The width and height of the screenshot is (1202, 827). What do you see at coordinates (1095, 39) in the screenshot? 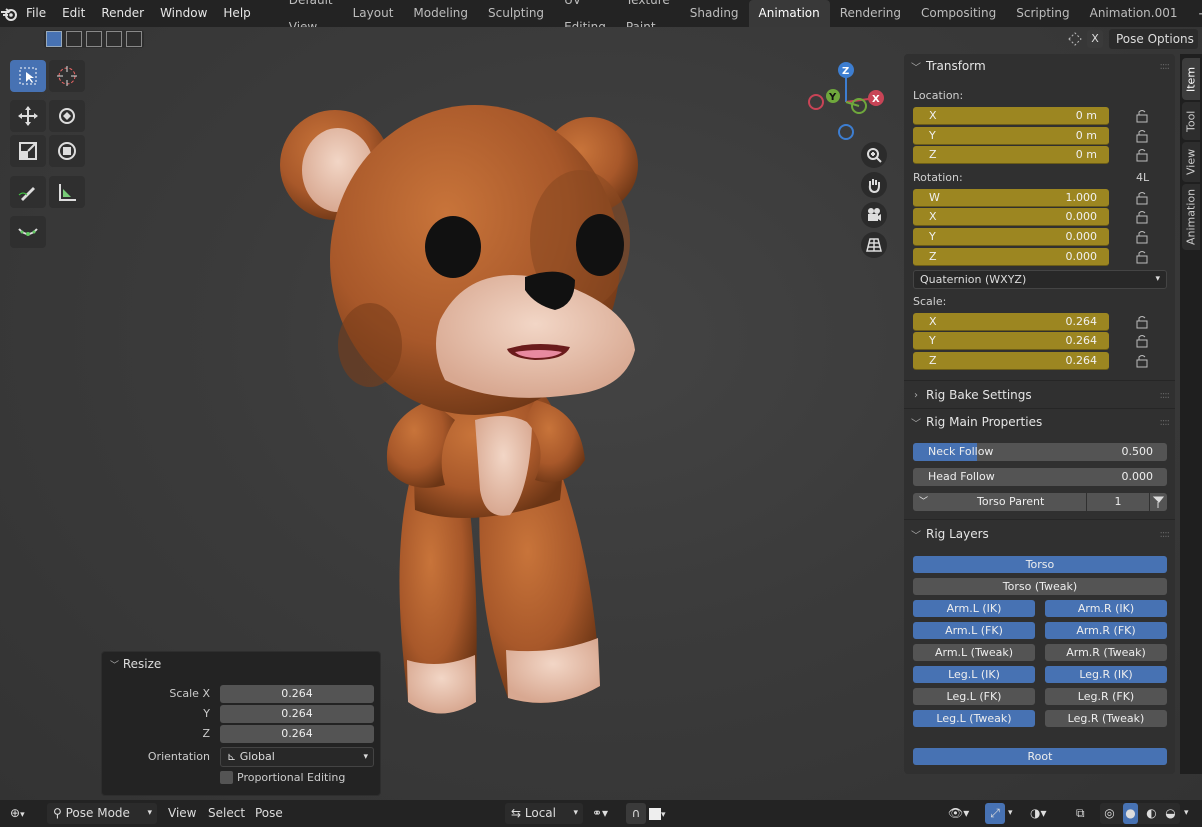
I see `mirror-x-toggle: X` at bounding box center [1095, 39].